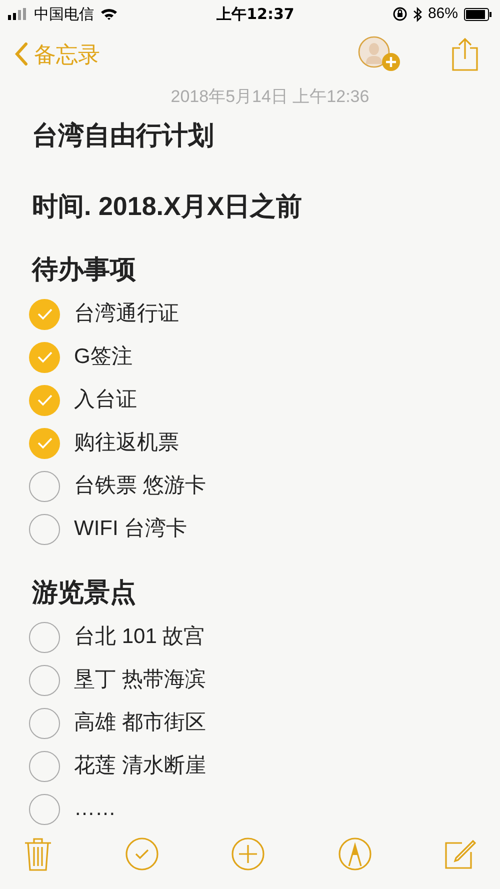 The height and width of the screenshot is (889, 500). Describe the element at coordinates (140, 723) in the screenshot. I see `checklist-item-text: 高雄 都市街区` at that location.